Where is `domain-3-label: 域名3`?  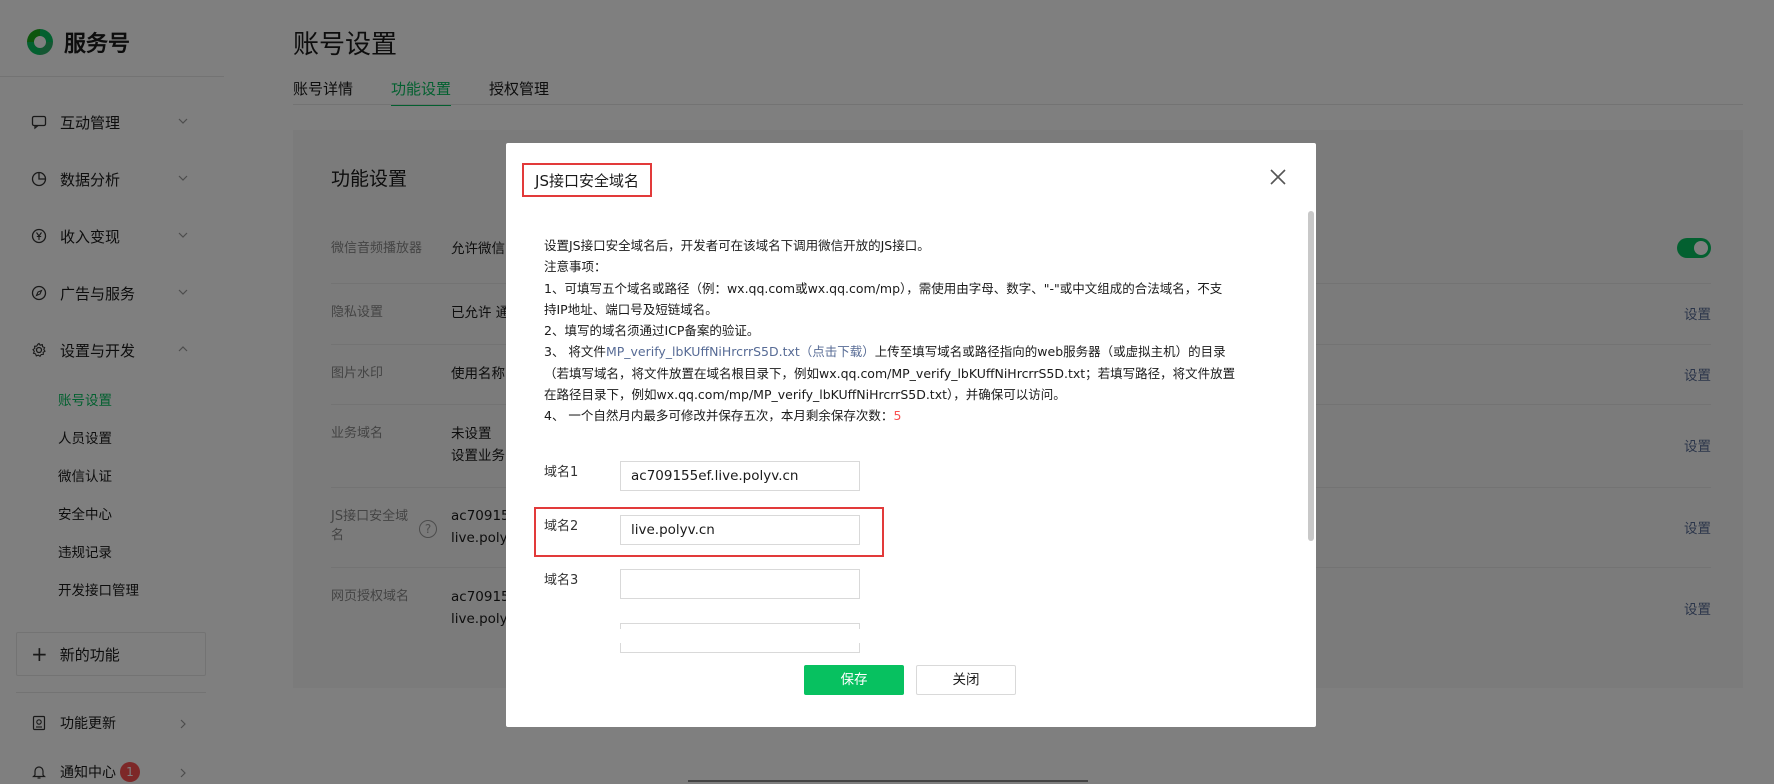 domain-3-label: 域名3 is located at coordinates (561, 580).